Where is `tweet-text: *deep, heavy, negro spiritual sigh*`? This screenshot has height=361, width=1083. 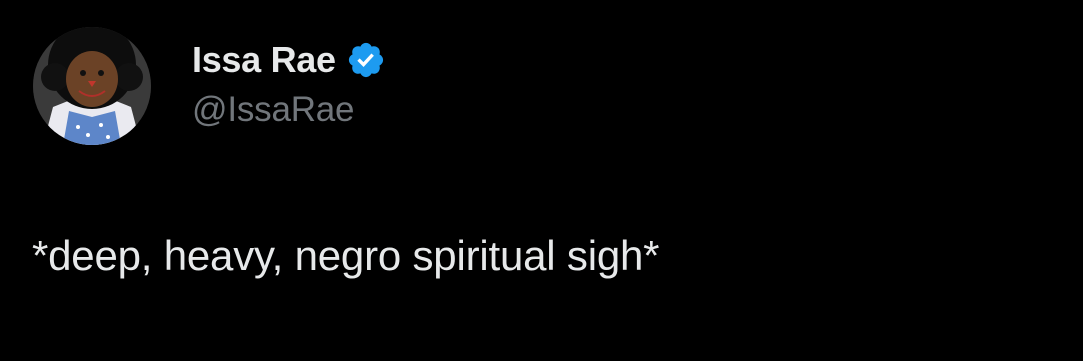 tweet-text: *deep, heavy, negro spiritual sigh* is located at coordinates (346, 255).